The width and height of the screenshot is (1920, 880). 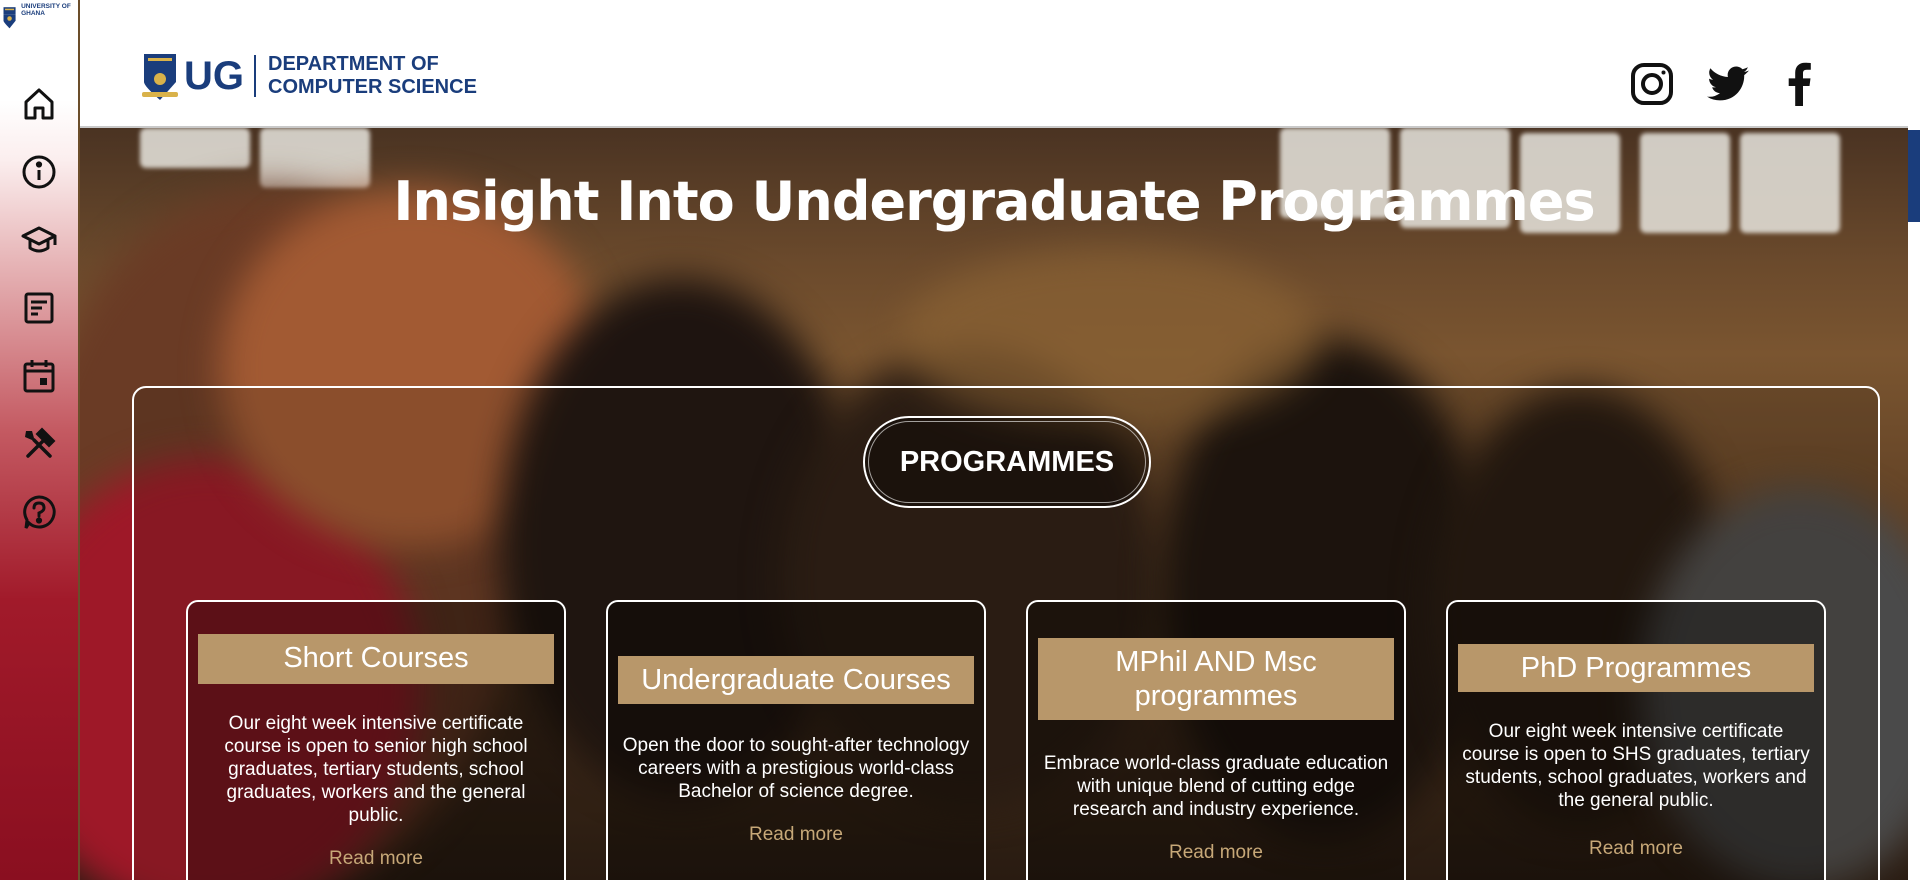 I want to click on department-name: DEPARTMENT OF COMPUTER SCIENCE, so click(x=372, y=76).